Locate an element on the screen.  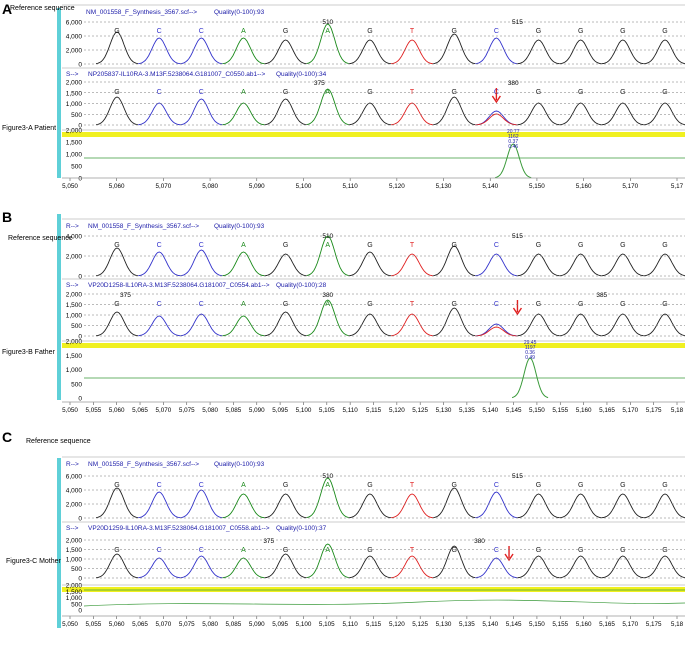
diff-y-tick: 1,500 is located at coordinates (74, 356).